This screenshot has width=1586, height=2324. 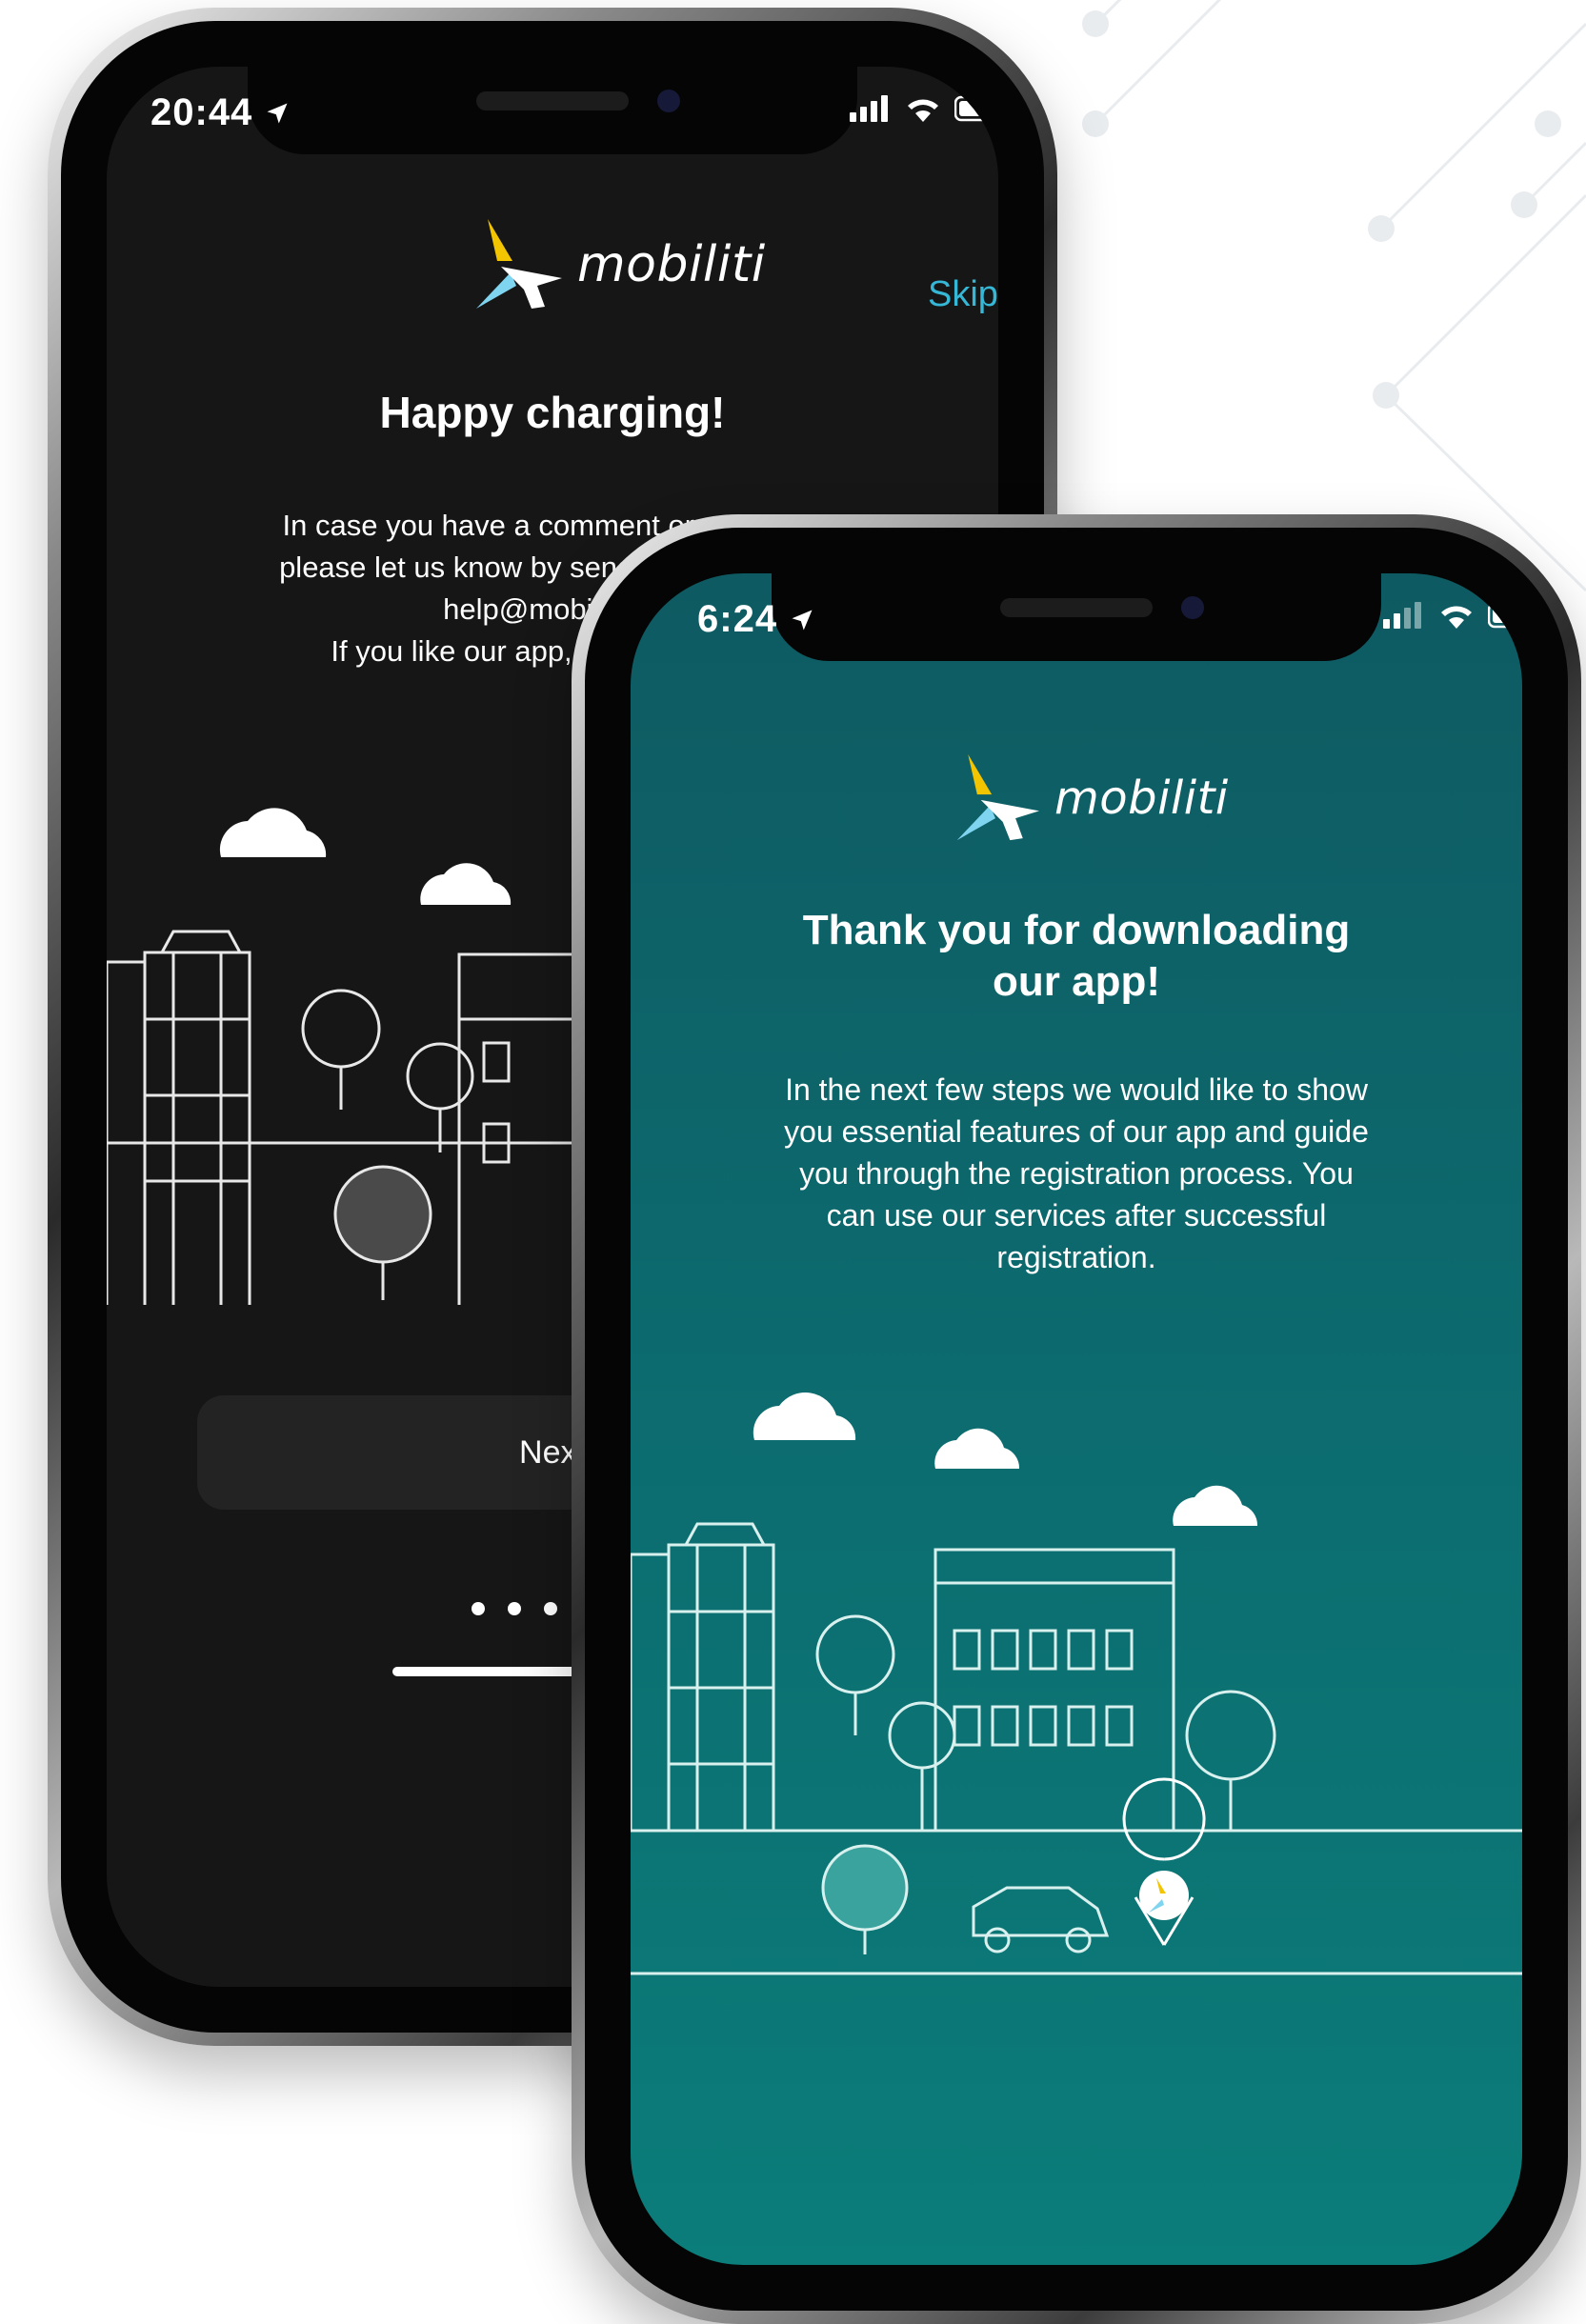 I want to click on status-bar-time: 6:24, so click(x=756, y=619).